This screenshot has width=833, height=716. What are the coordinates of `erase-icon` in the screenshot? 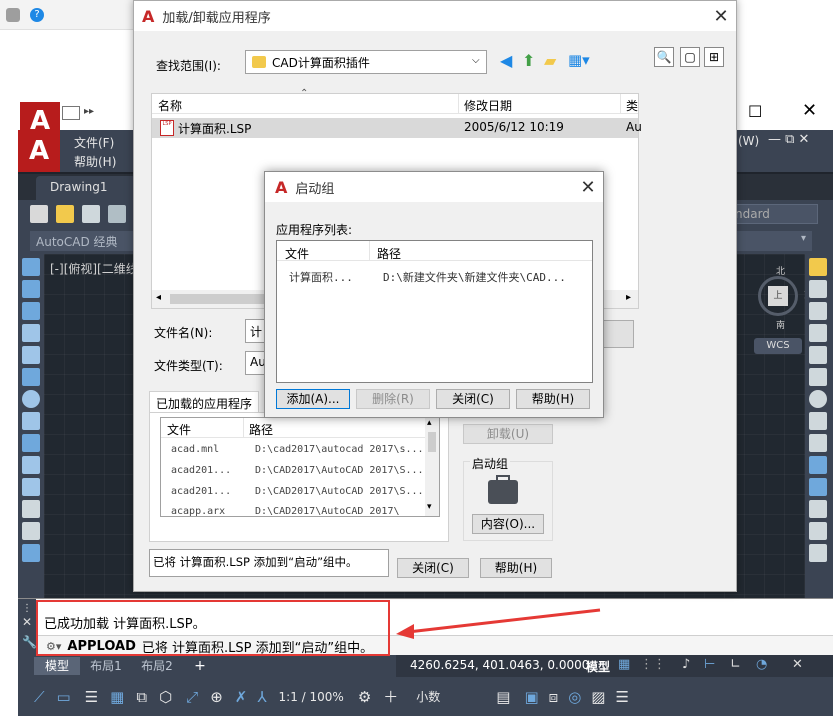 It's located at (818, 267).